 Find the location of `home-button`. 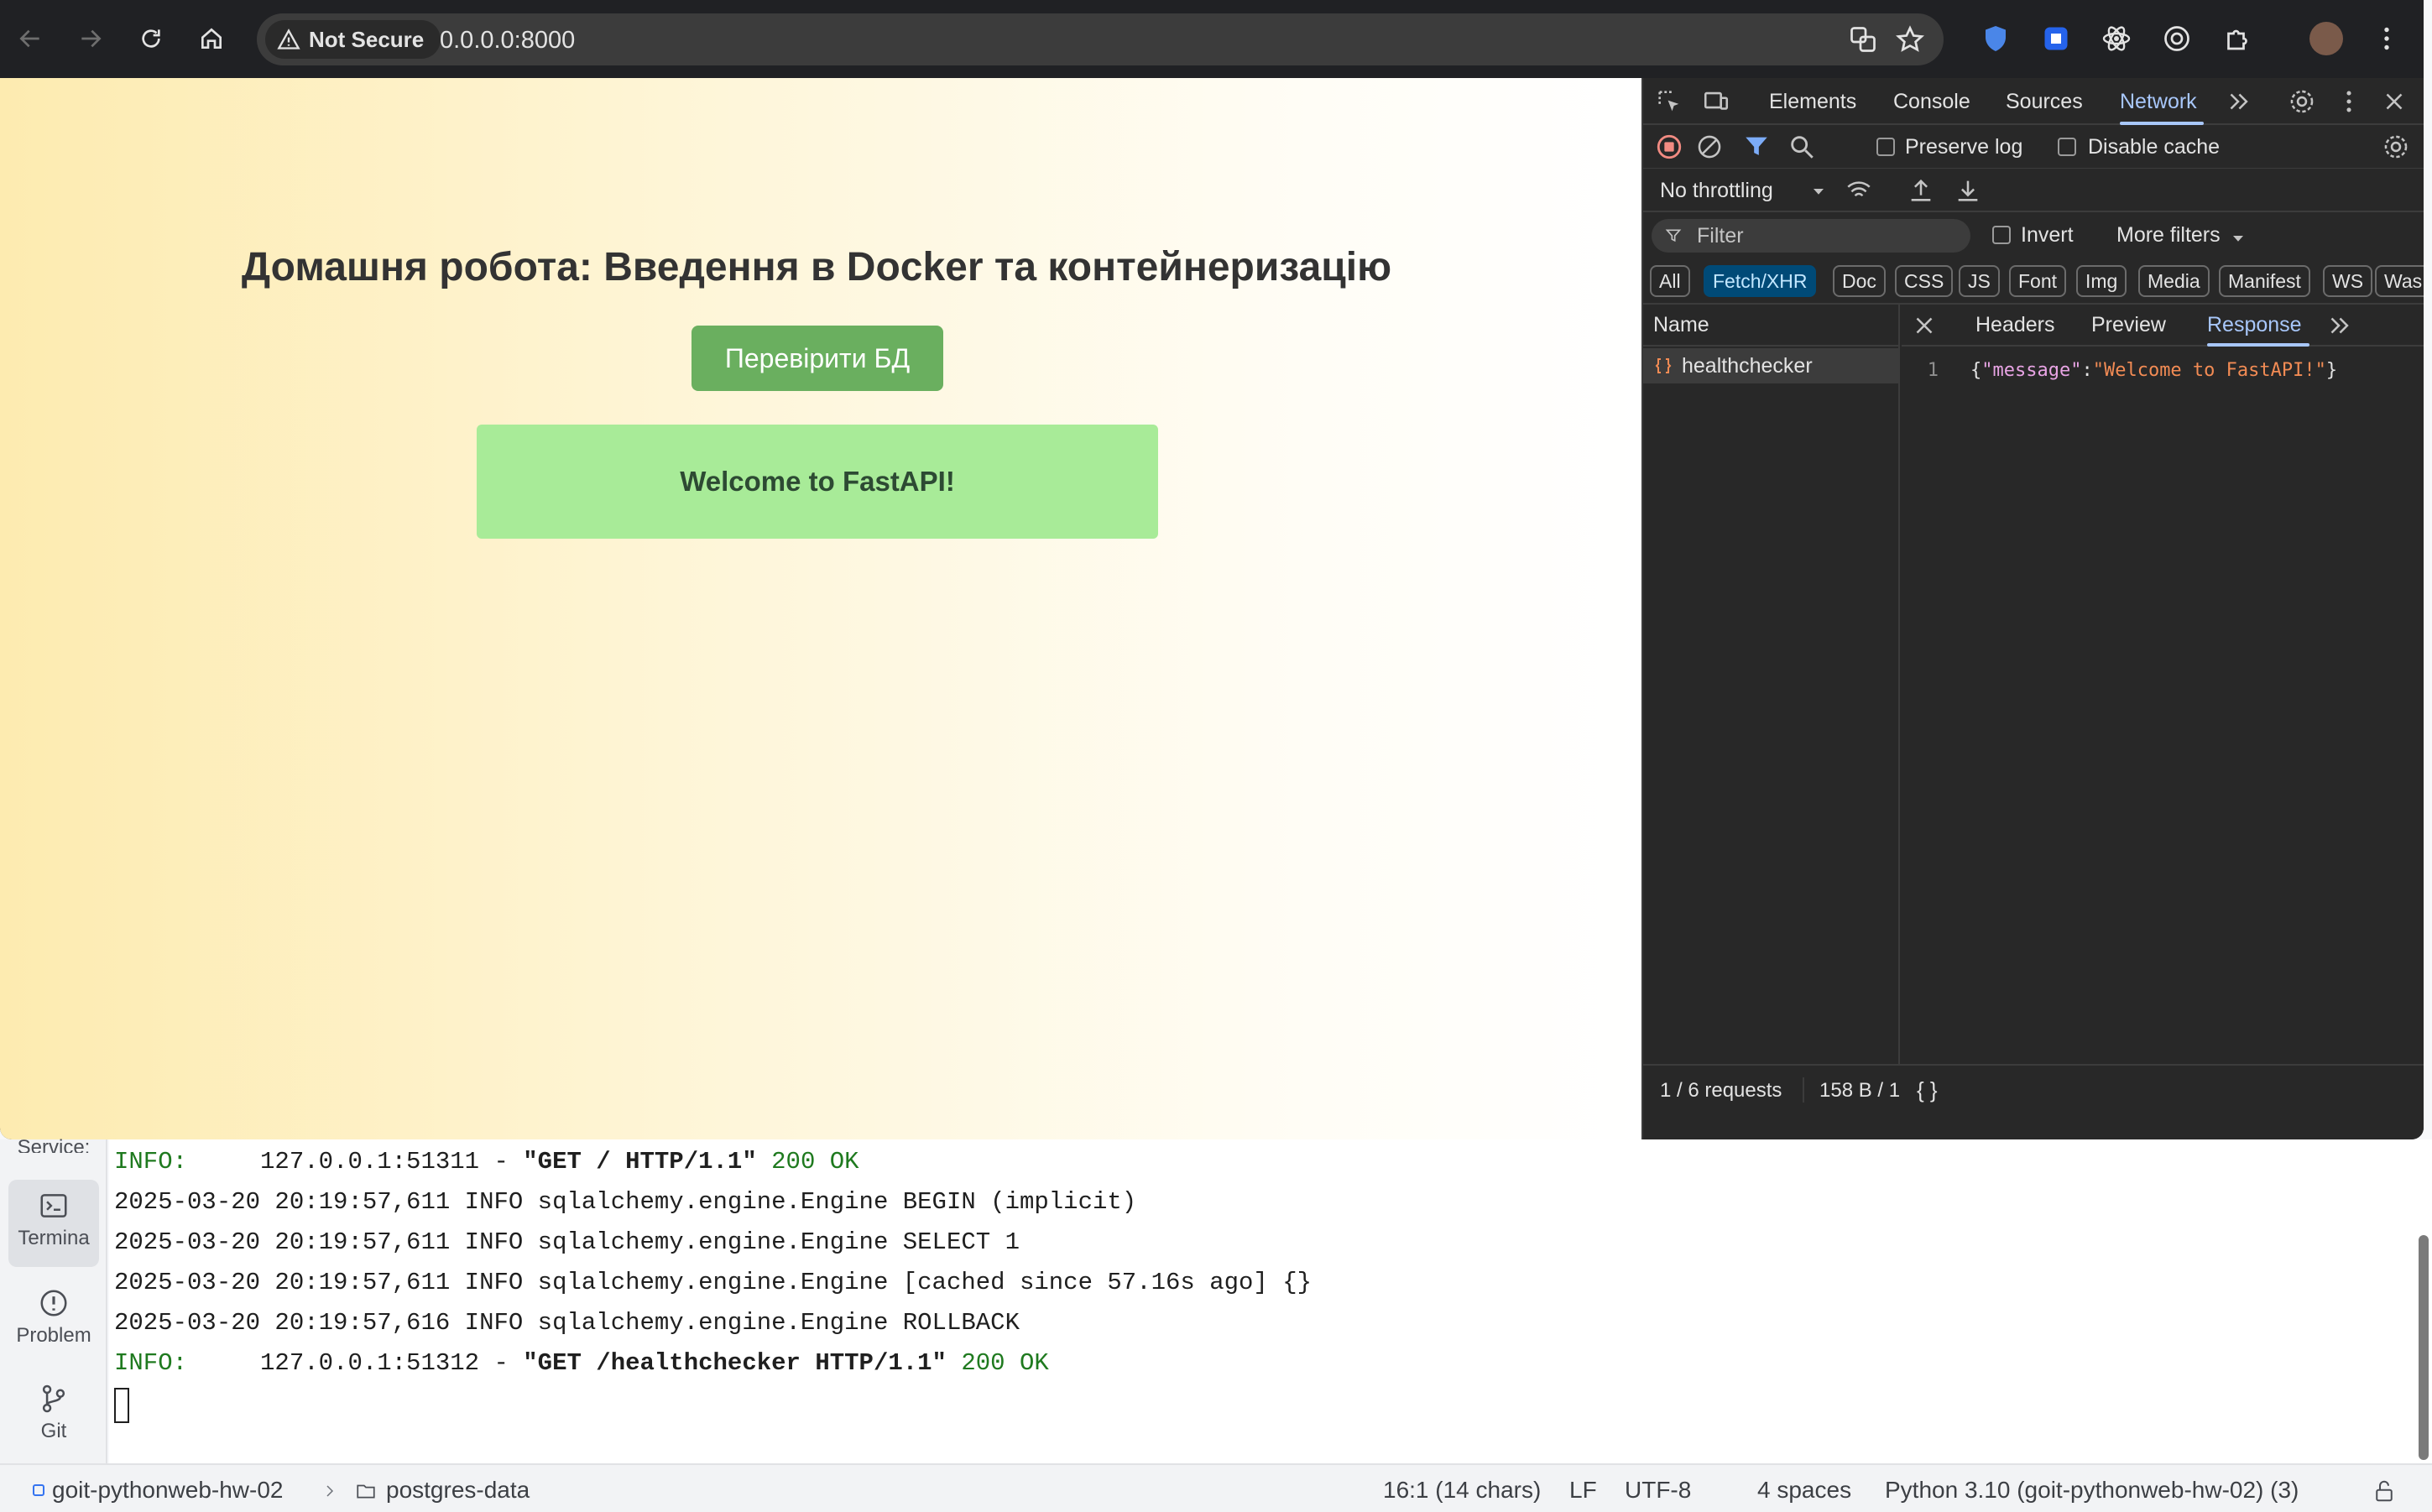

home-button is located at coordinates (211, 38).